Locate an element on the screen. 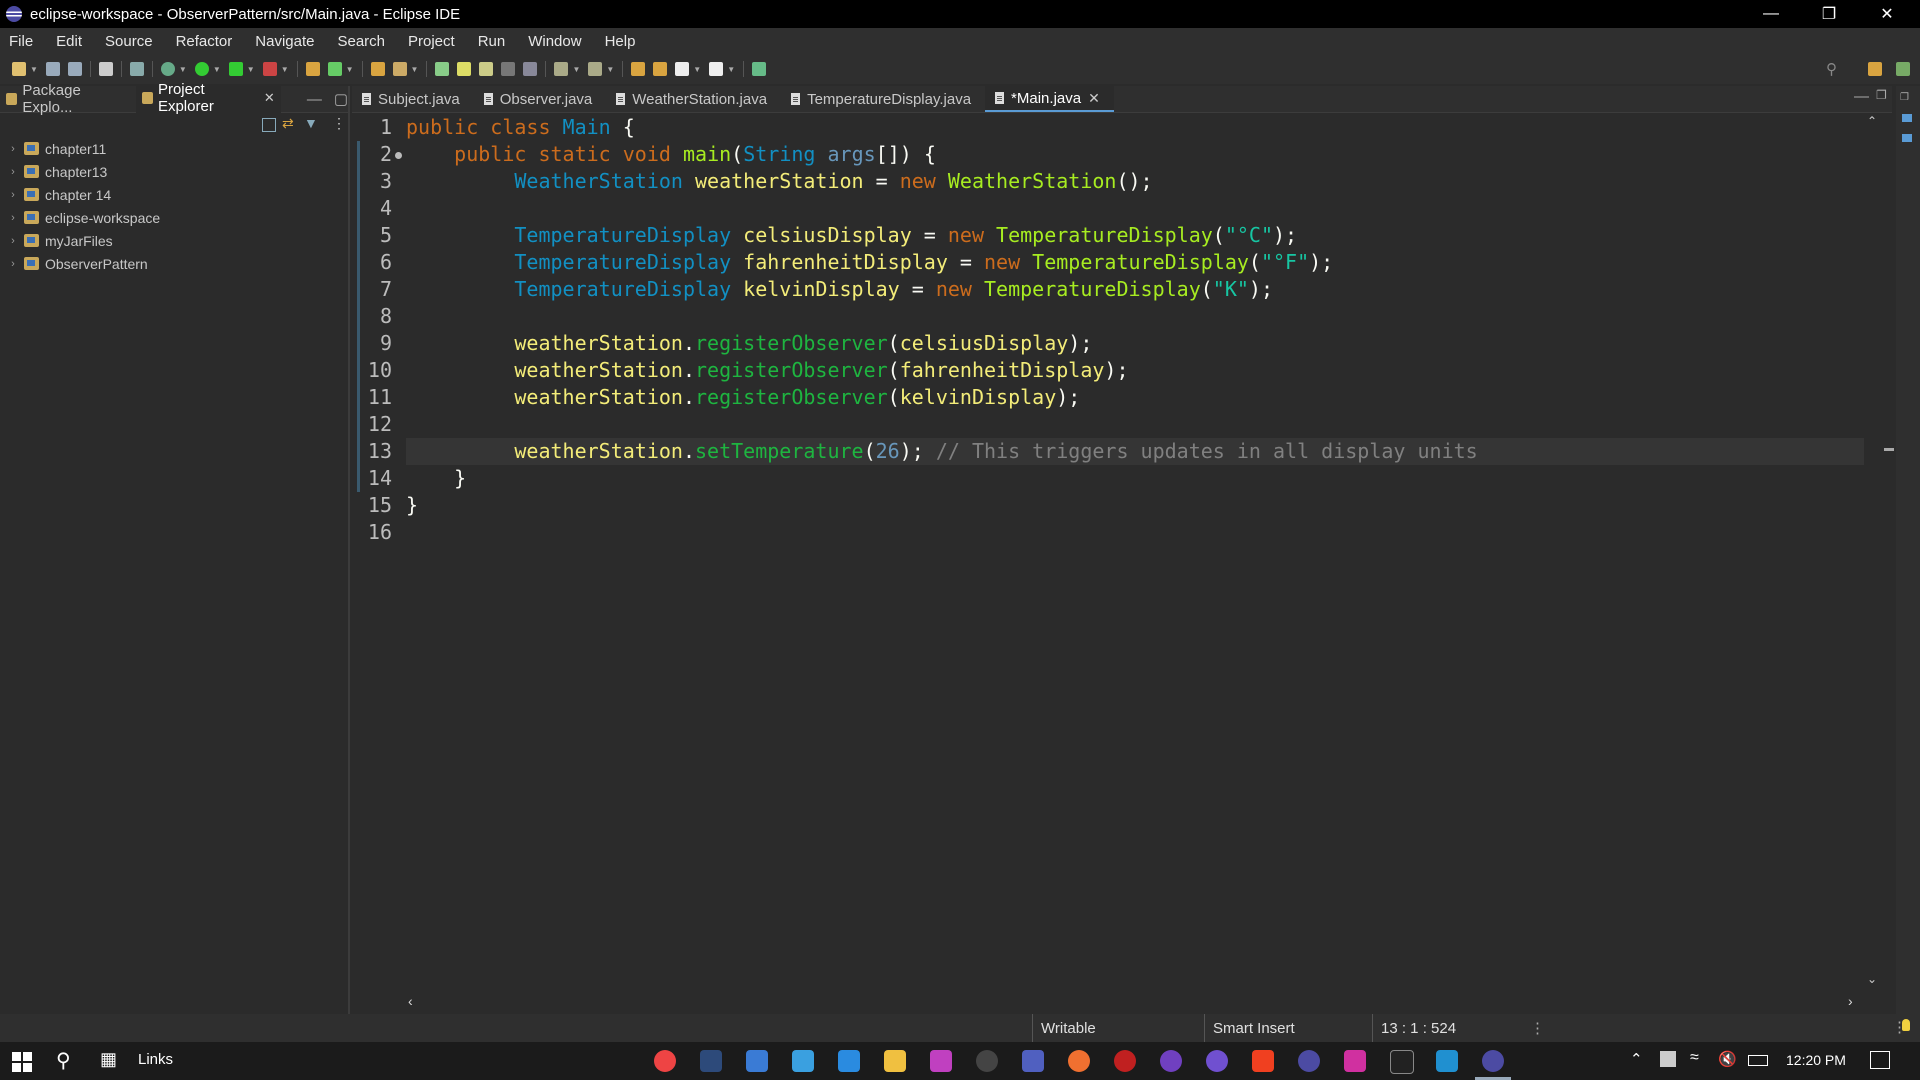 The height and width of the screenshot is (1080, 1920). trello-icon is located at coordinates (1447, 1061).